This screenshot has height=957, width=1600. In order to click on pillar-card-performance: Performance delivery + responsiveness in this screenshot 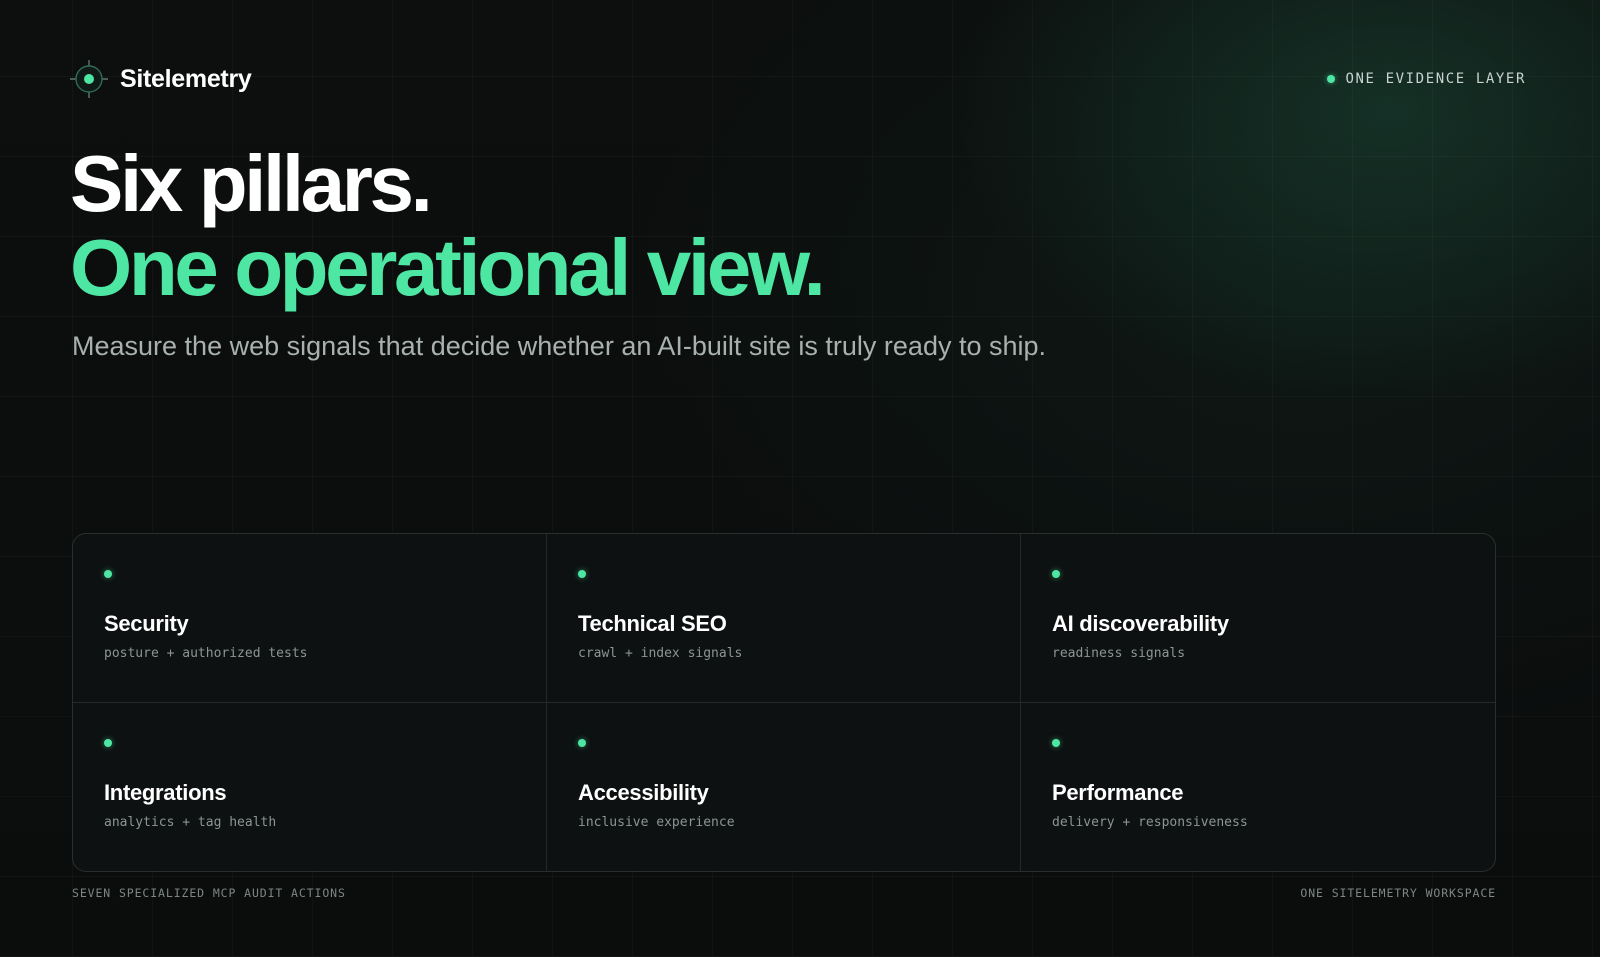, I will do `click(1258, 787)`.